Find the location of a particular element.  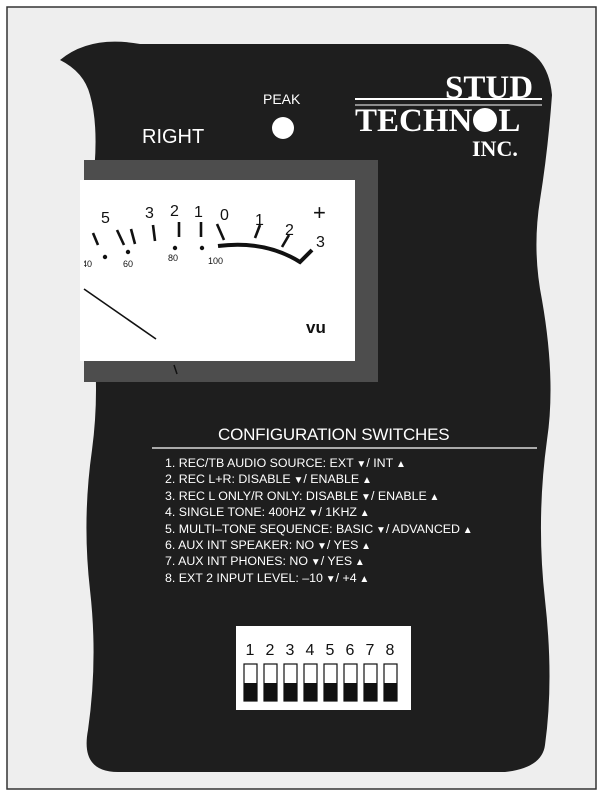

config-item-text: 8. EXT 2 INPUT LEVEL: –10 is located at coordinates (244, 577).